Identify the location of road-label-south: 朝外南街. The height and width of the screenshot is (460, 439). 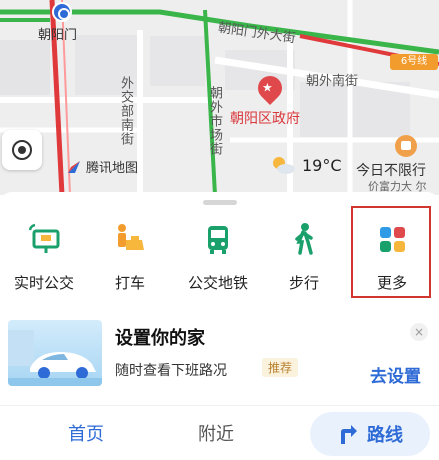
(332, 81).